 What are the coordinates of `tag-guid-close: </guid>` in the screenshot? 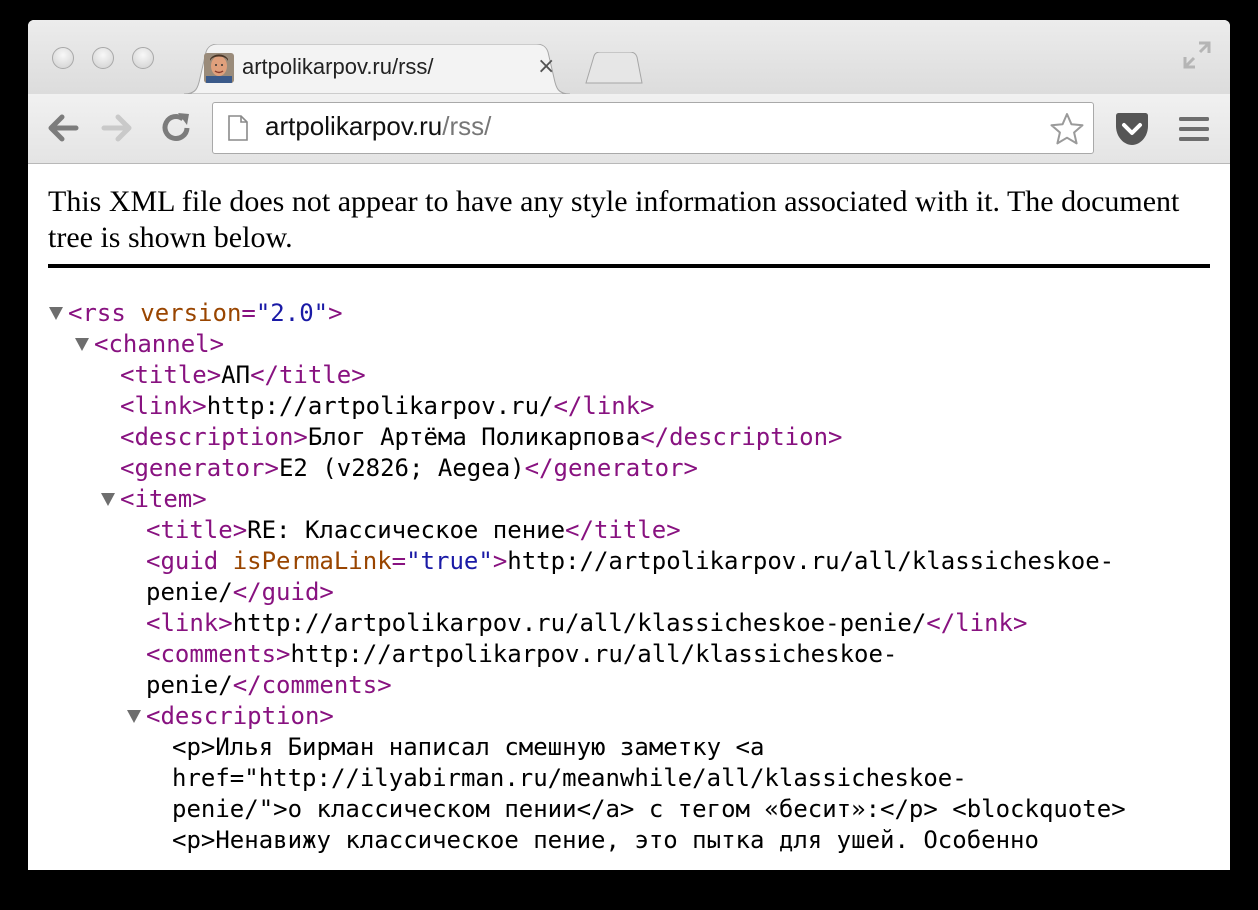 It's located at (283, 592).